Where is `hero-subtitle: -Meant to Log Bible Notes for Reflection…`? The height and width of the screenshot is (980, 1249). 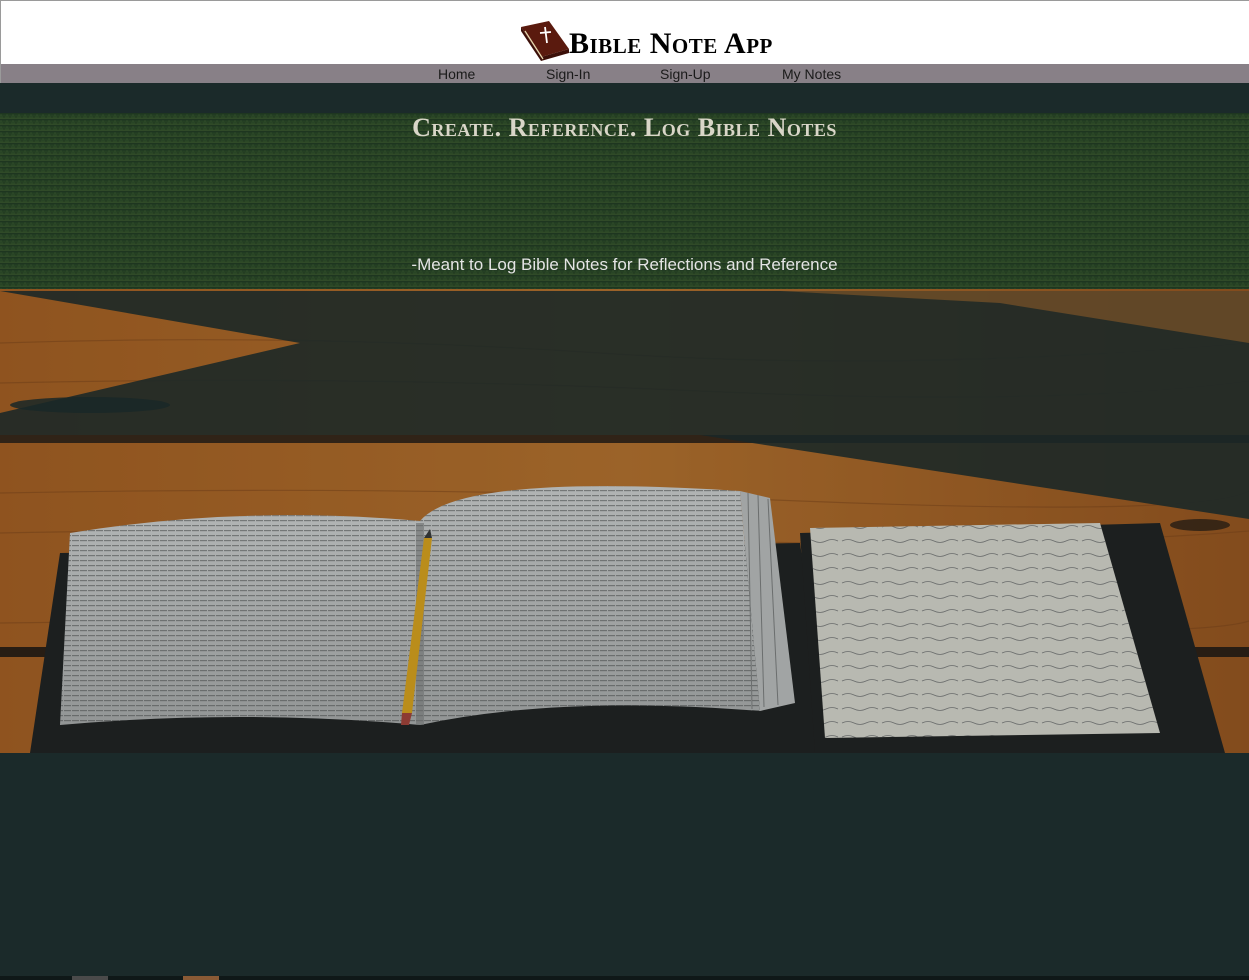
hero-subtitle: -Meant to Log Bible Notes for Reflection… is located at coordinates (624, 264).